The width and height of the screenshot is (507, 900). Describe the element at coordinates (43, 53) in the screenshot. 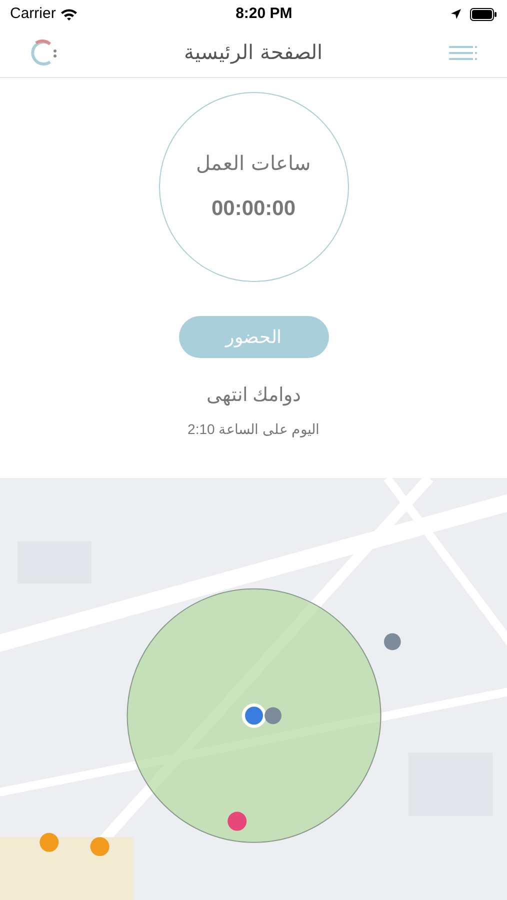

I see `spinner-logo-icon` at that location.